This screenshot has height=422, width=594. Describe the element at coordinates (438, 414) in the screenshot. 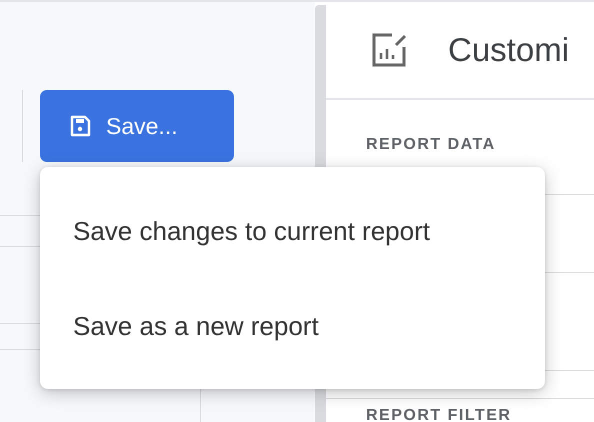

I see `section-heading: REPORT FILTER` at that location.